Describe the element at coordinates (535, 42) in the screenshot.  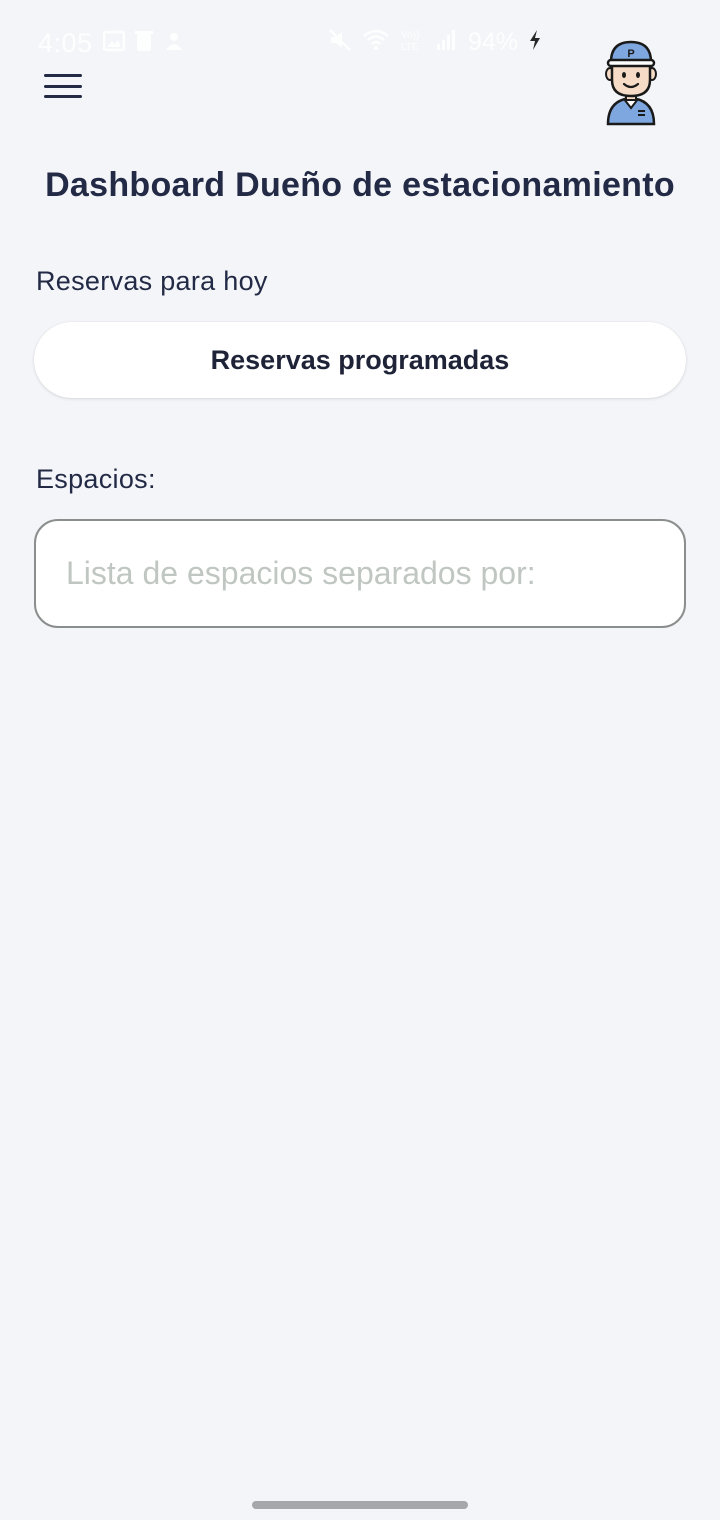
I see `charging-icon` at that location.